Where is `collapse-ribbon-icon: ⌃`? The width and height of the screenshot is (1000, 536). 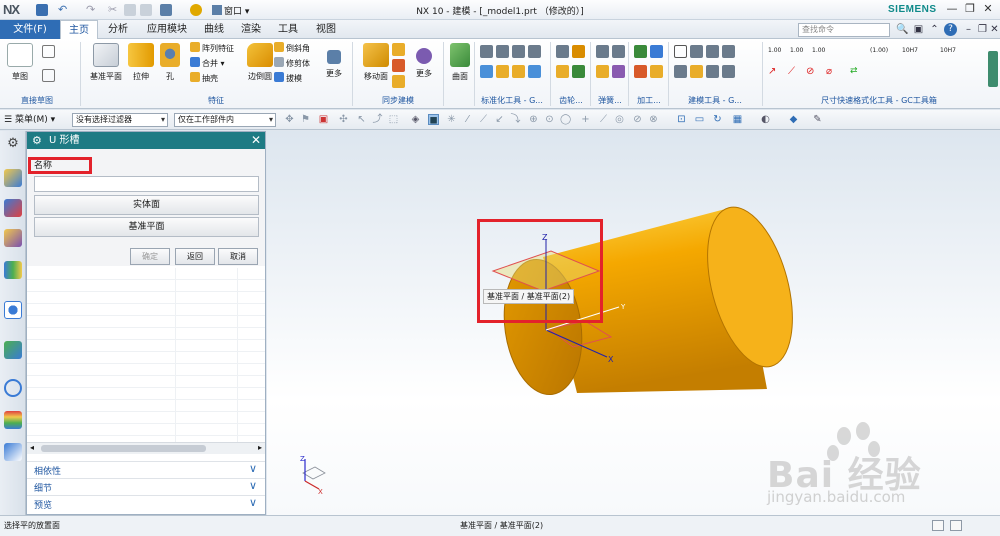 collapse-ribbon-icon: ⌃ is located at coordinates (934, 29).